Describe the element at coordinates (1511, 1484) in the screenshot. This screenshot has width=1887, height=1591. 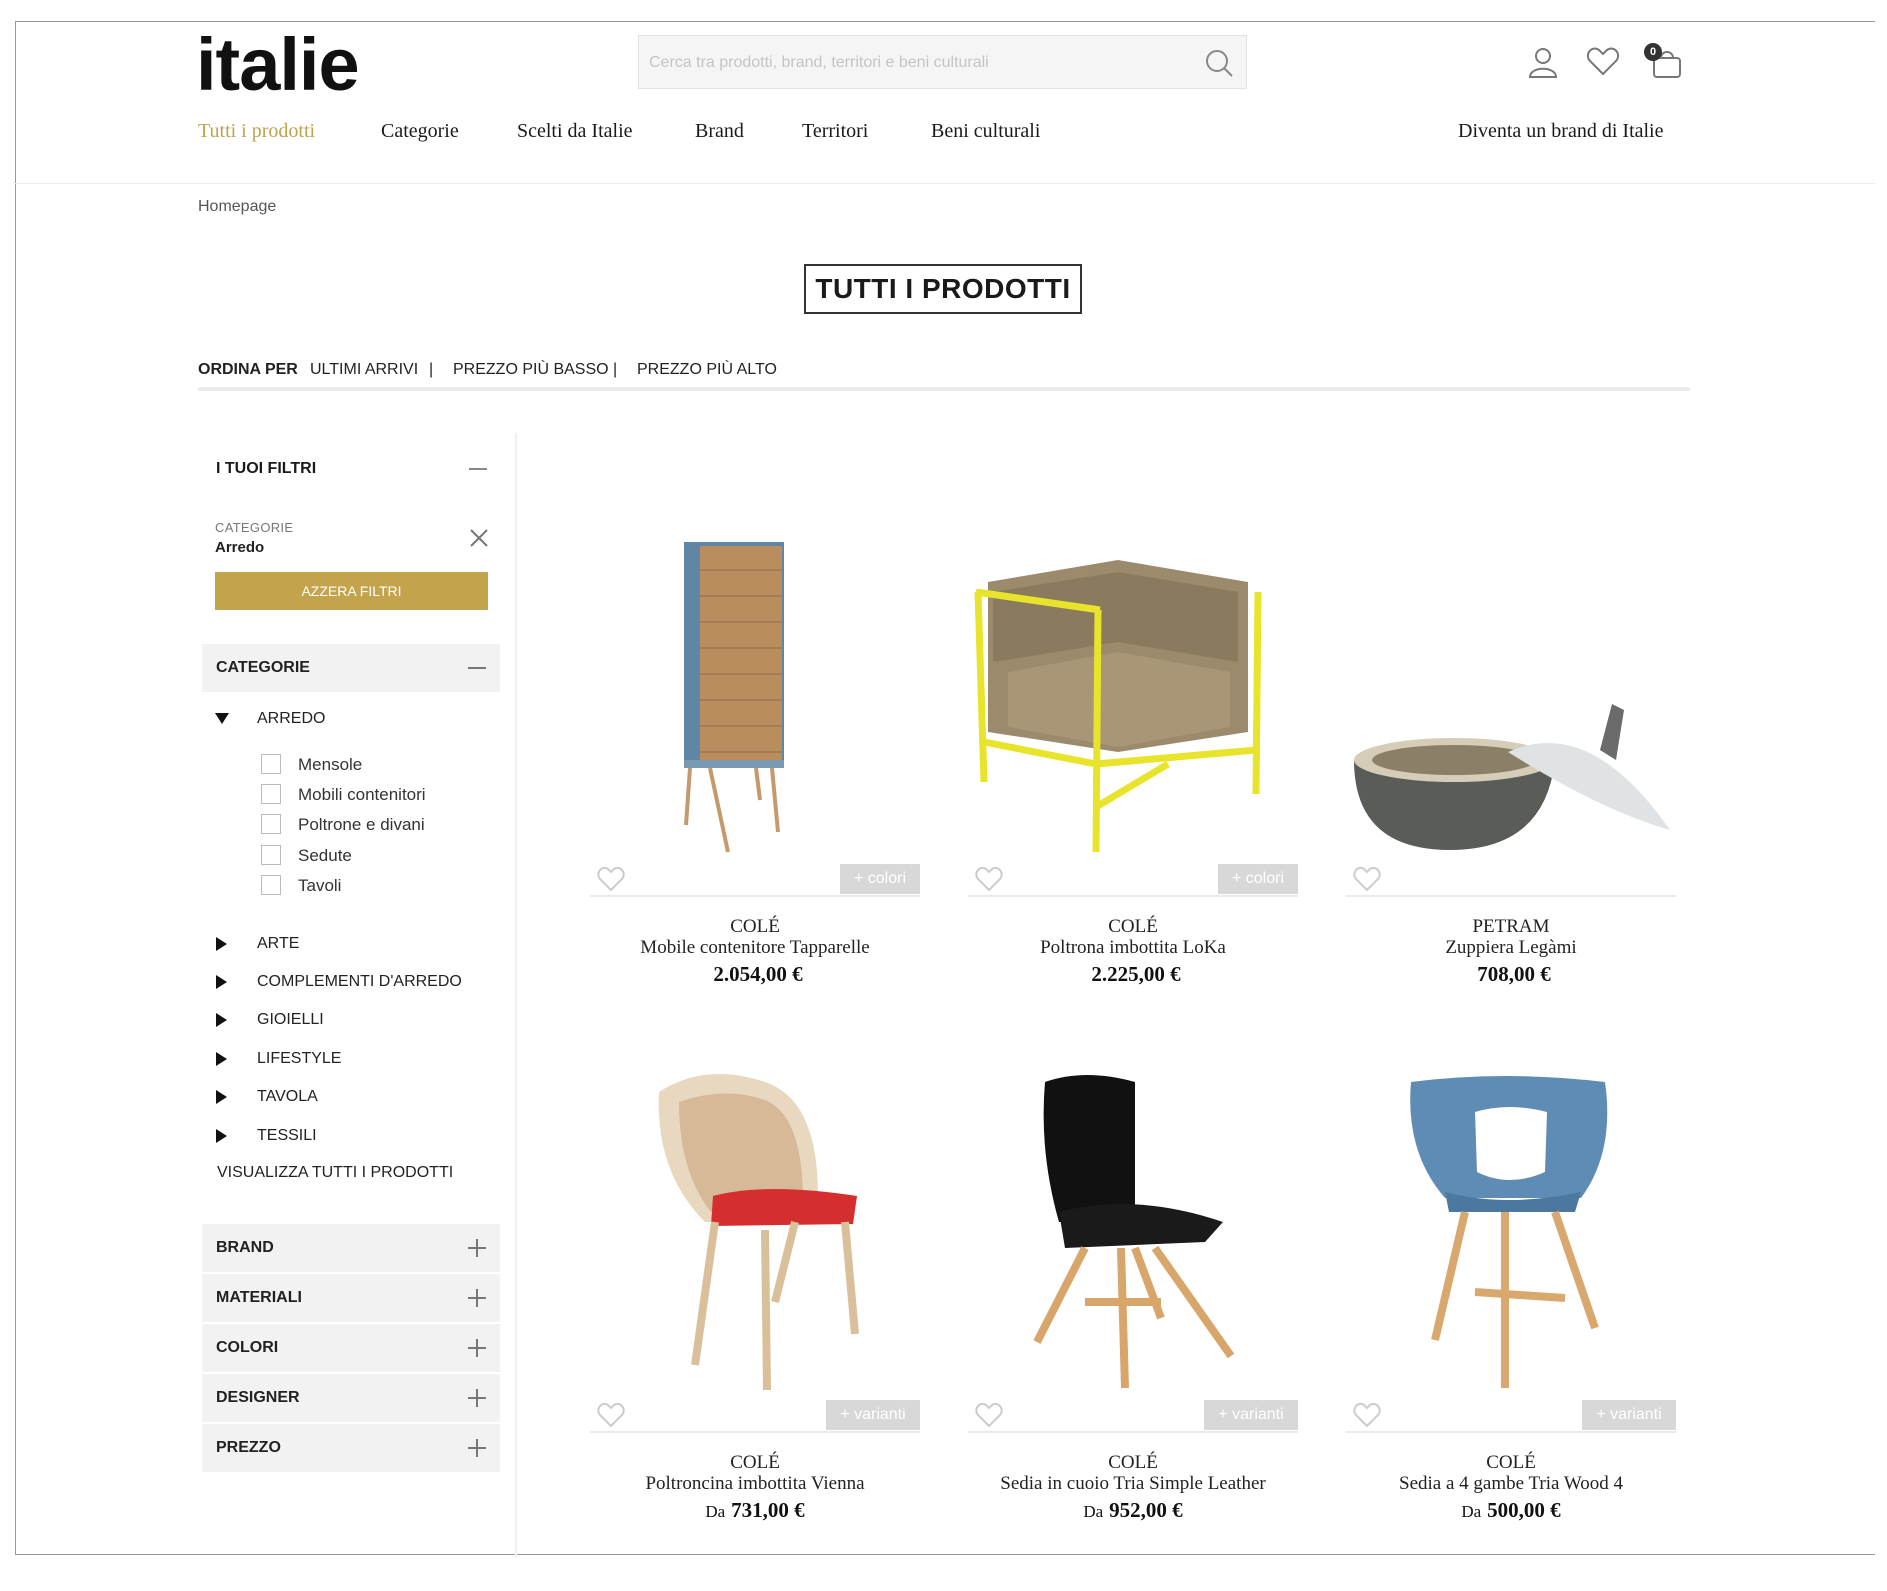
I see `product-name: Sedia a 4 gambe Tria Wood 4` at that location.